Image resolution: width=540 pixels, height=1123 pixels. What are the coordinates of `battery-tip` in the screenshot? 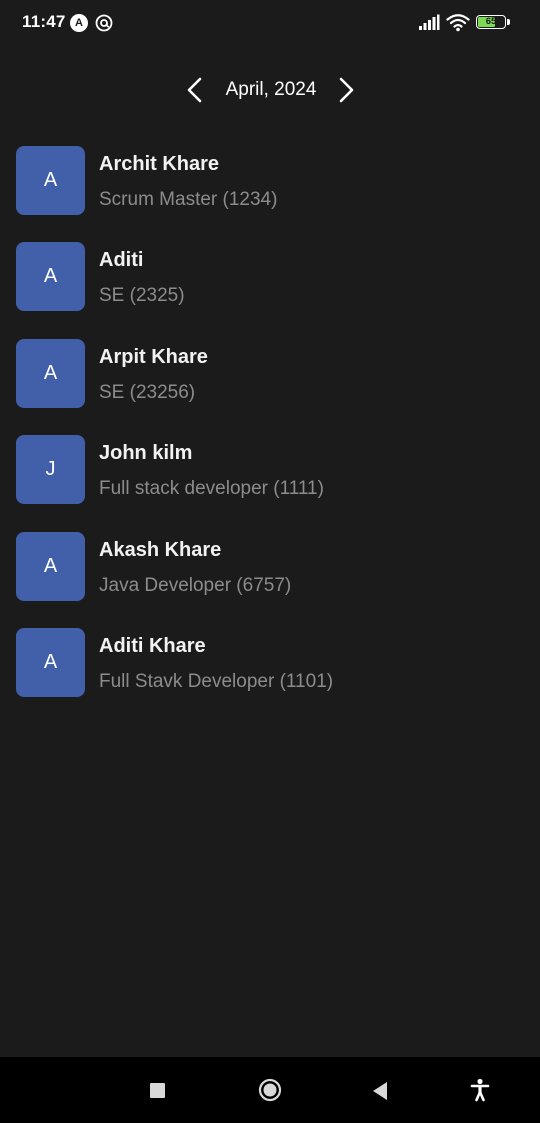 It's located at (508, 22).